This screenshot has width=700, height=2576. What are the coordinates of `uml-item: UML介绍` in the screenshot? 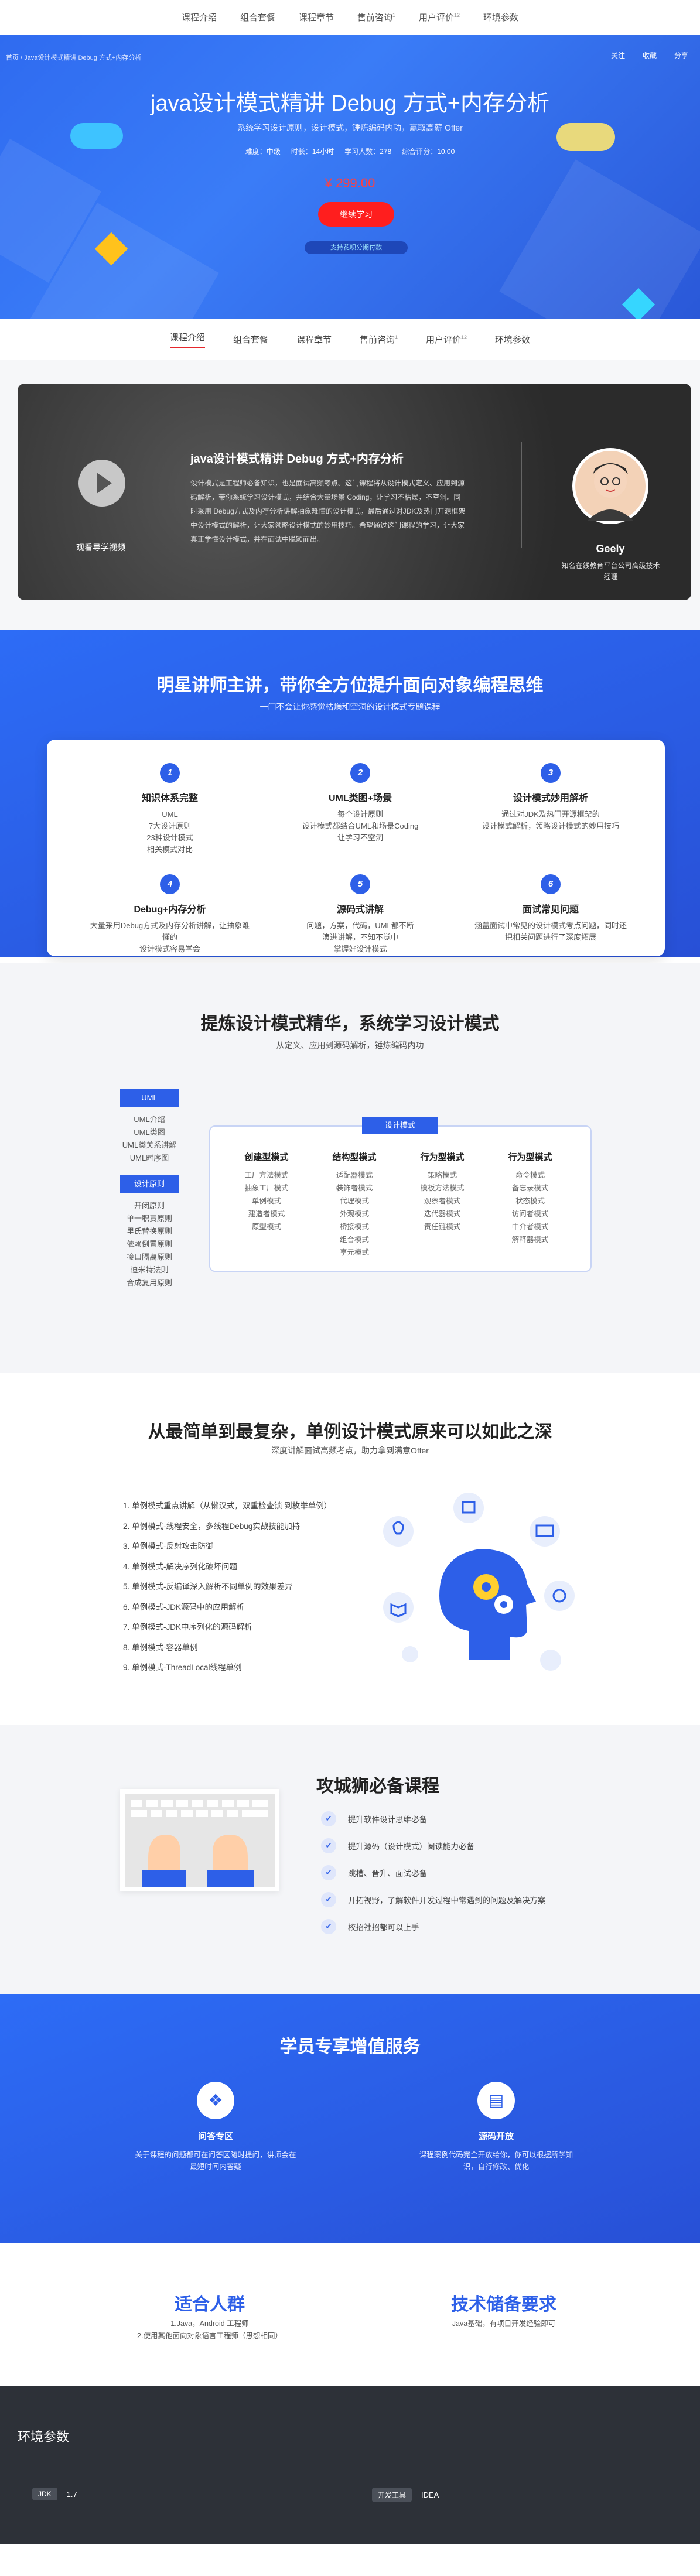 It's located at (149, 1119).